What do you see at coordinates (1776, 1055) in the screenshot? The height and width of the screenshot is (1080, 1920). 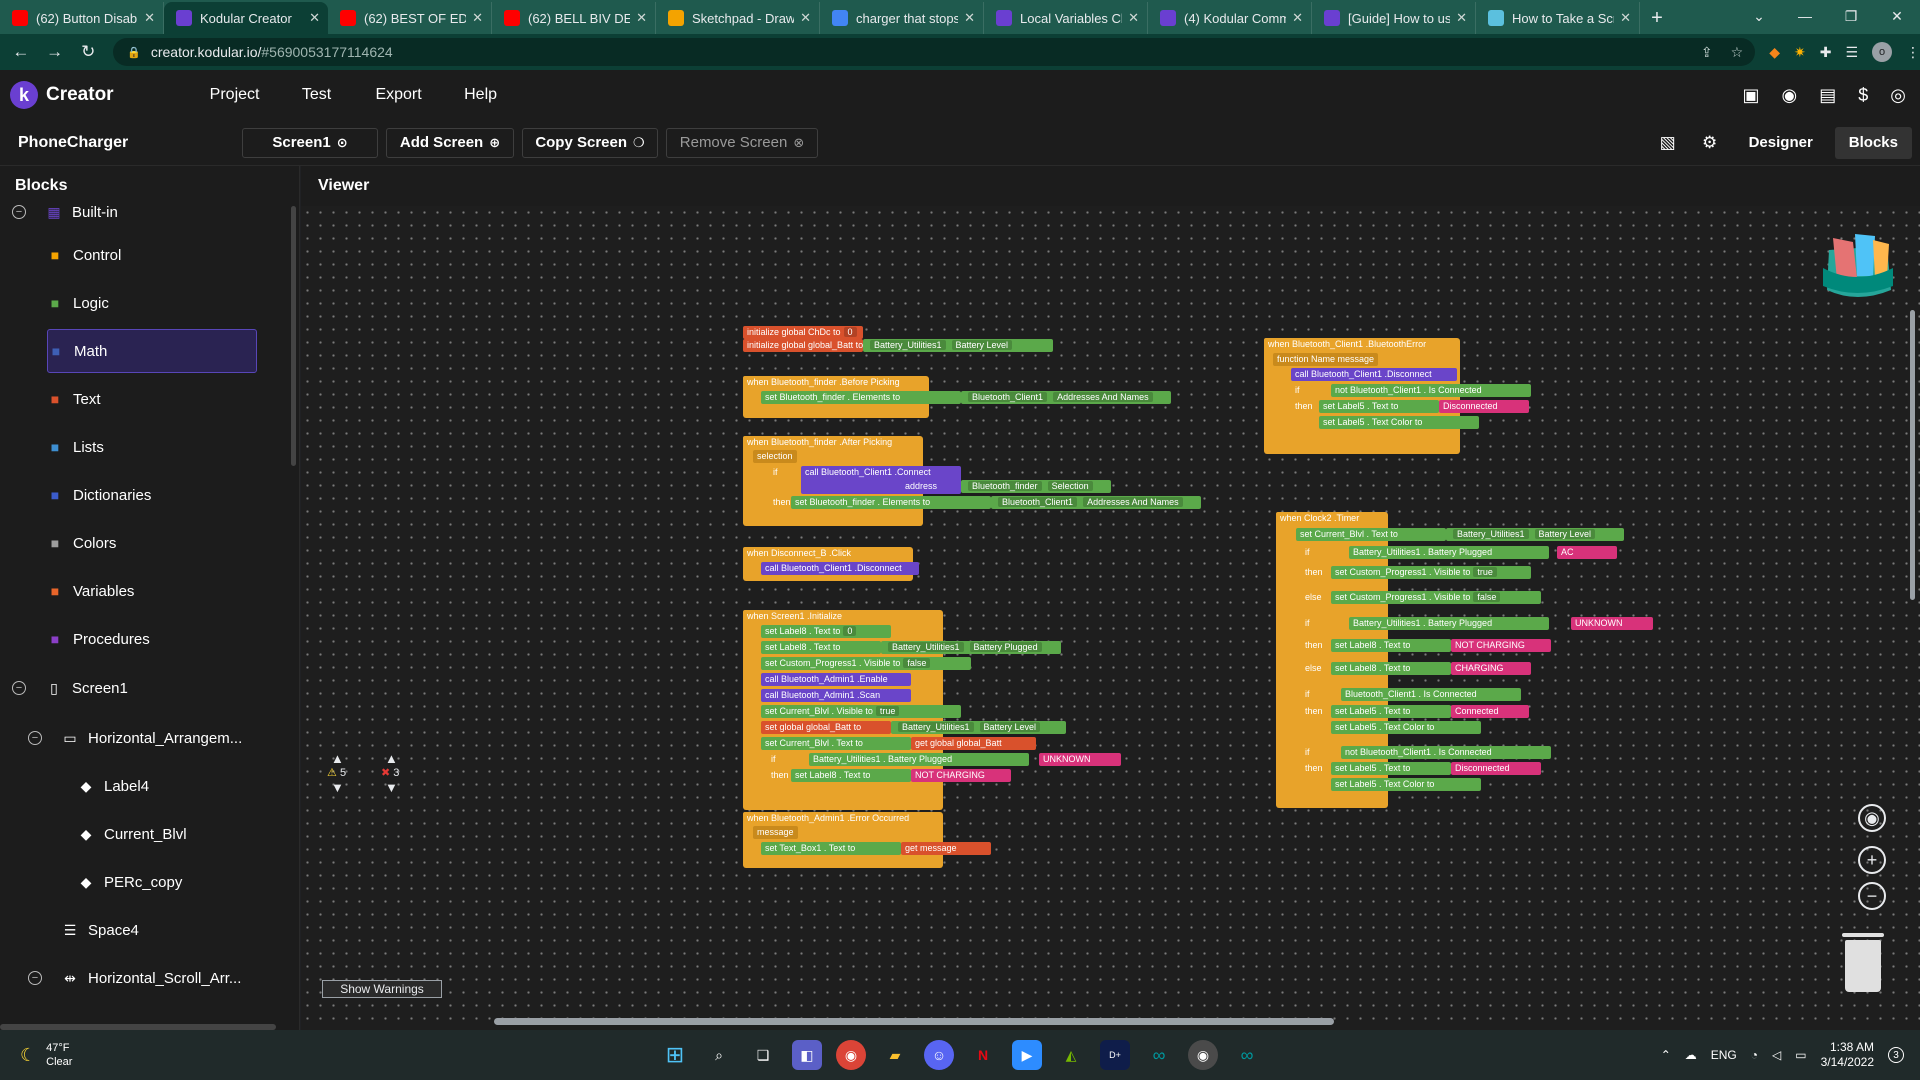 I see `volume-icon: ◁` at bounding box center [1776, 1055].